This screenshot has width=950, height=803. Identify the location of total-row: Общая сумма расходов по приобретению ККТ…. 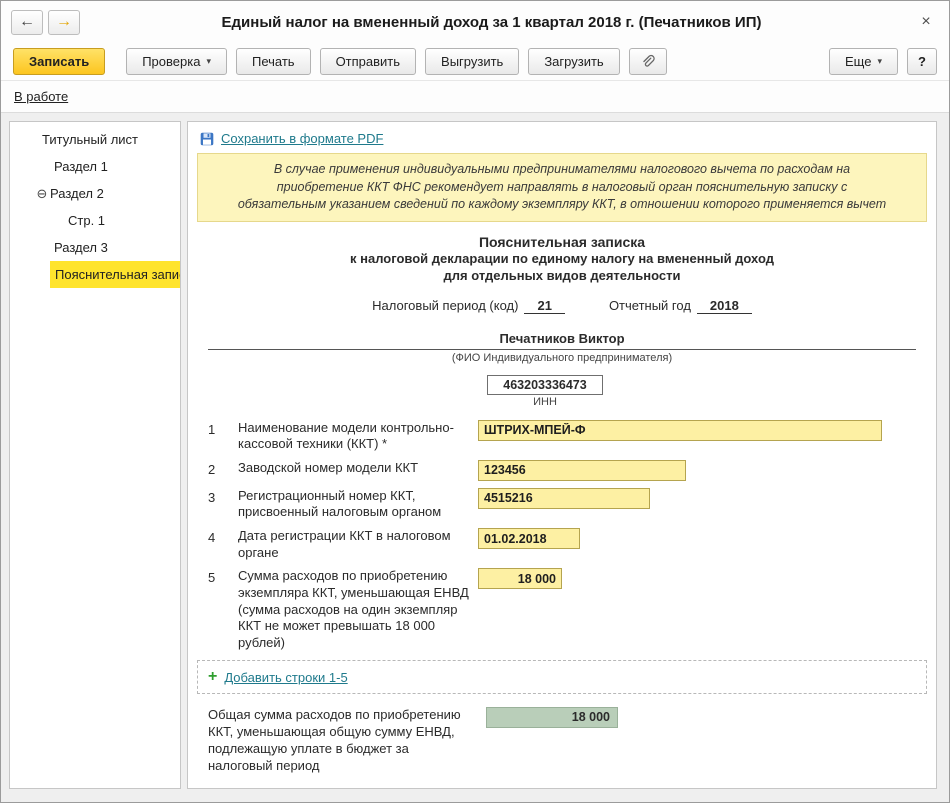
(572, 741).